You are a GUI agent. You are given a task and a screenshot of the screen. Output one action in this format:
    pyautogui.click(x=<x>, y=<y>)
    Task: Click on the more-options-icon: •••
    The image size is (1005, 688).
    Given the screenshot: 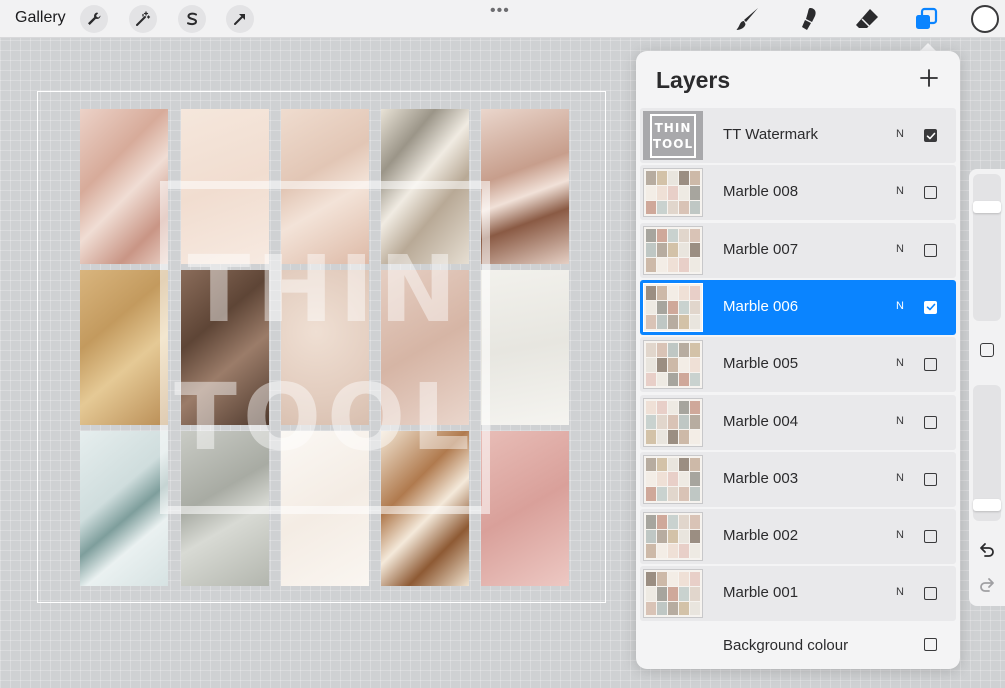 What is the action you would take?
    pyautogui.click(x=500, y=11)
    